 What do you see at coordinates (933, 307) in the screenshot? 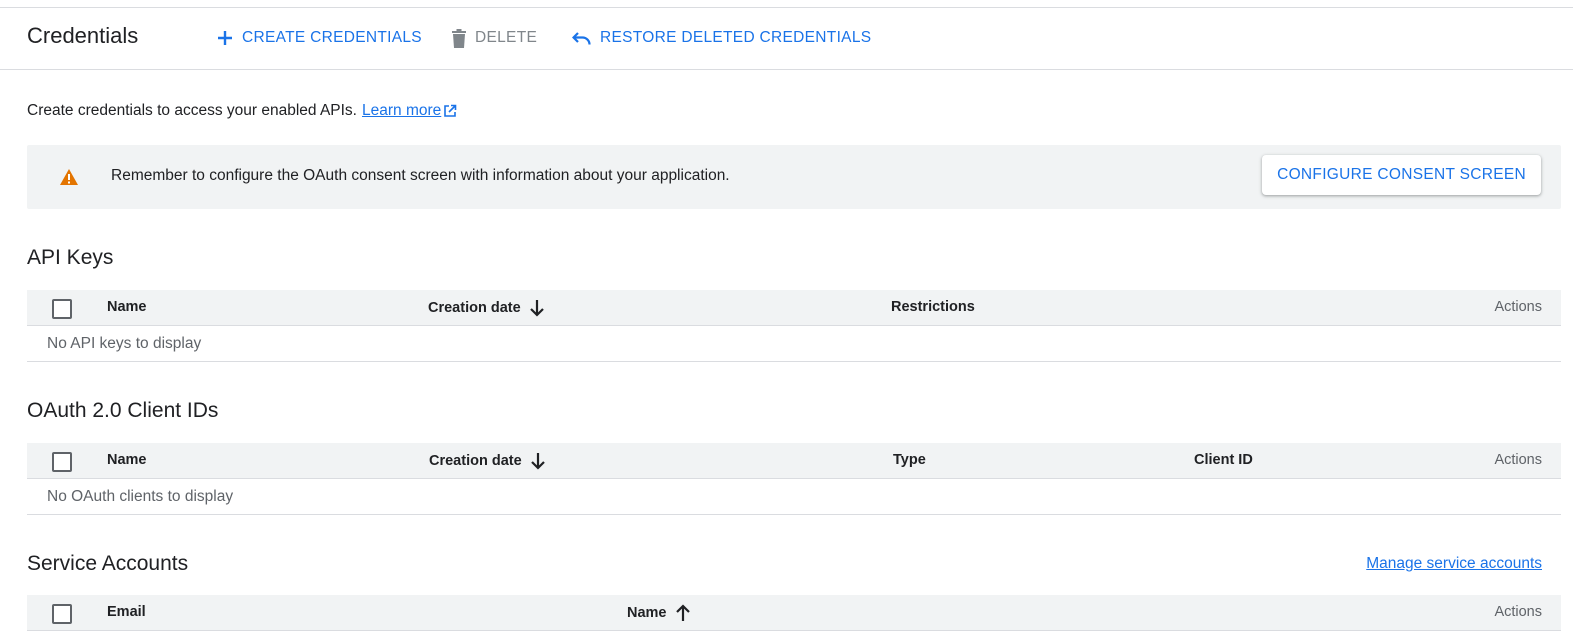
I see `column-restrictions: Restrictions` at bounding box center [933, 307].